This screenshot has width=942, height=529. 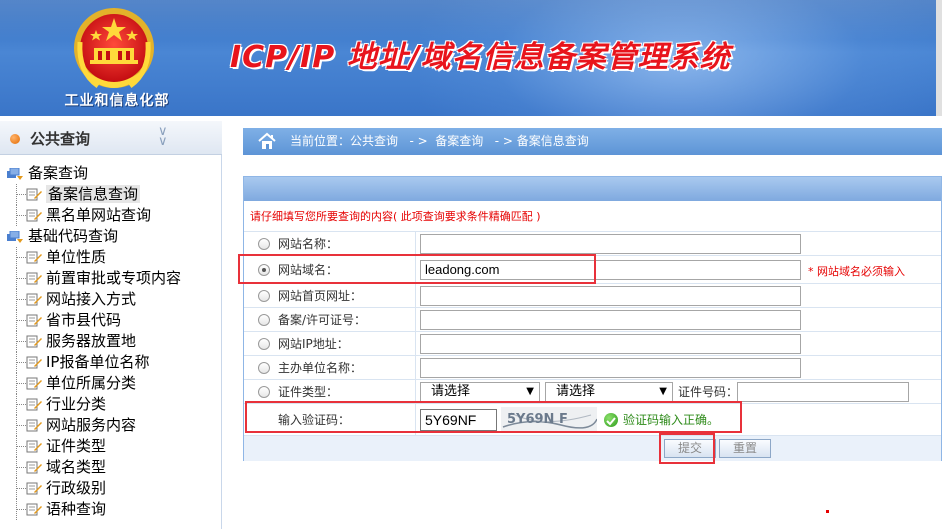 What do you see at coordinates (117, 101) in the screenshot?
I see `ministry-name: 工业和信息化部` at bounding box center [117, 101].